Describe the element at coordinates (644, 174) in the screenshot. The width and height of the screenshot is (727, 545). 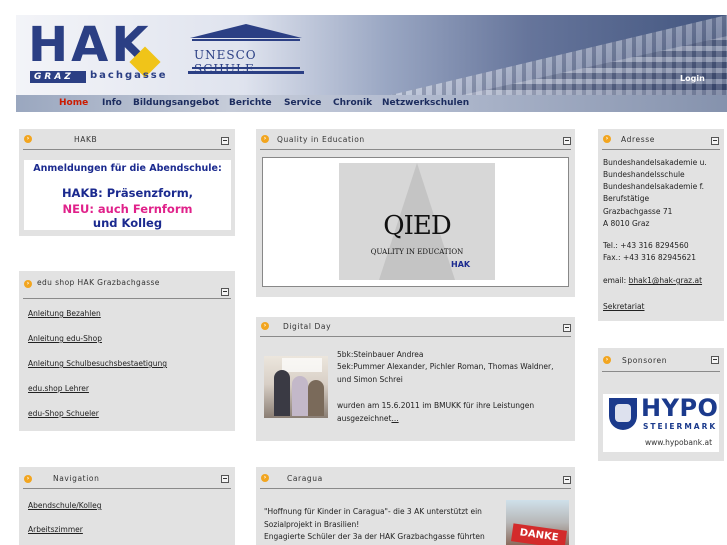
I see `address-line: Bundeshandelsschule` at that location.